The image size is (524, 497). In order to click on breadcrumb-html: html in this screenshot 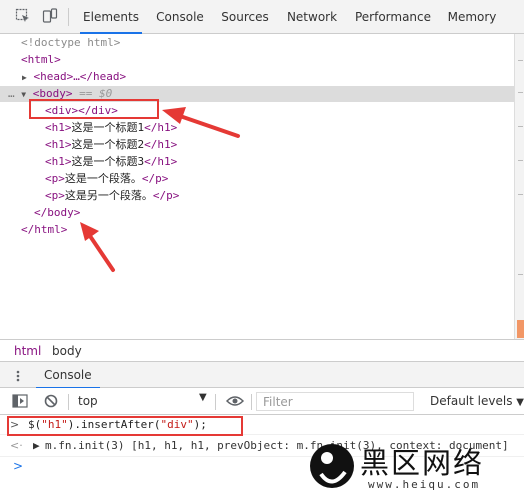, I will do `click(27, 351)`.